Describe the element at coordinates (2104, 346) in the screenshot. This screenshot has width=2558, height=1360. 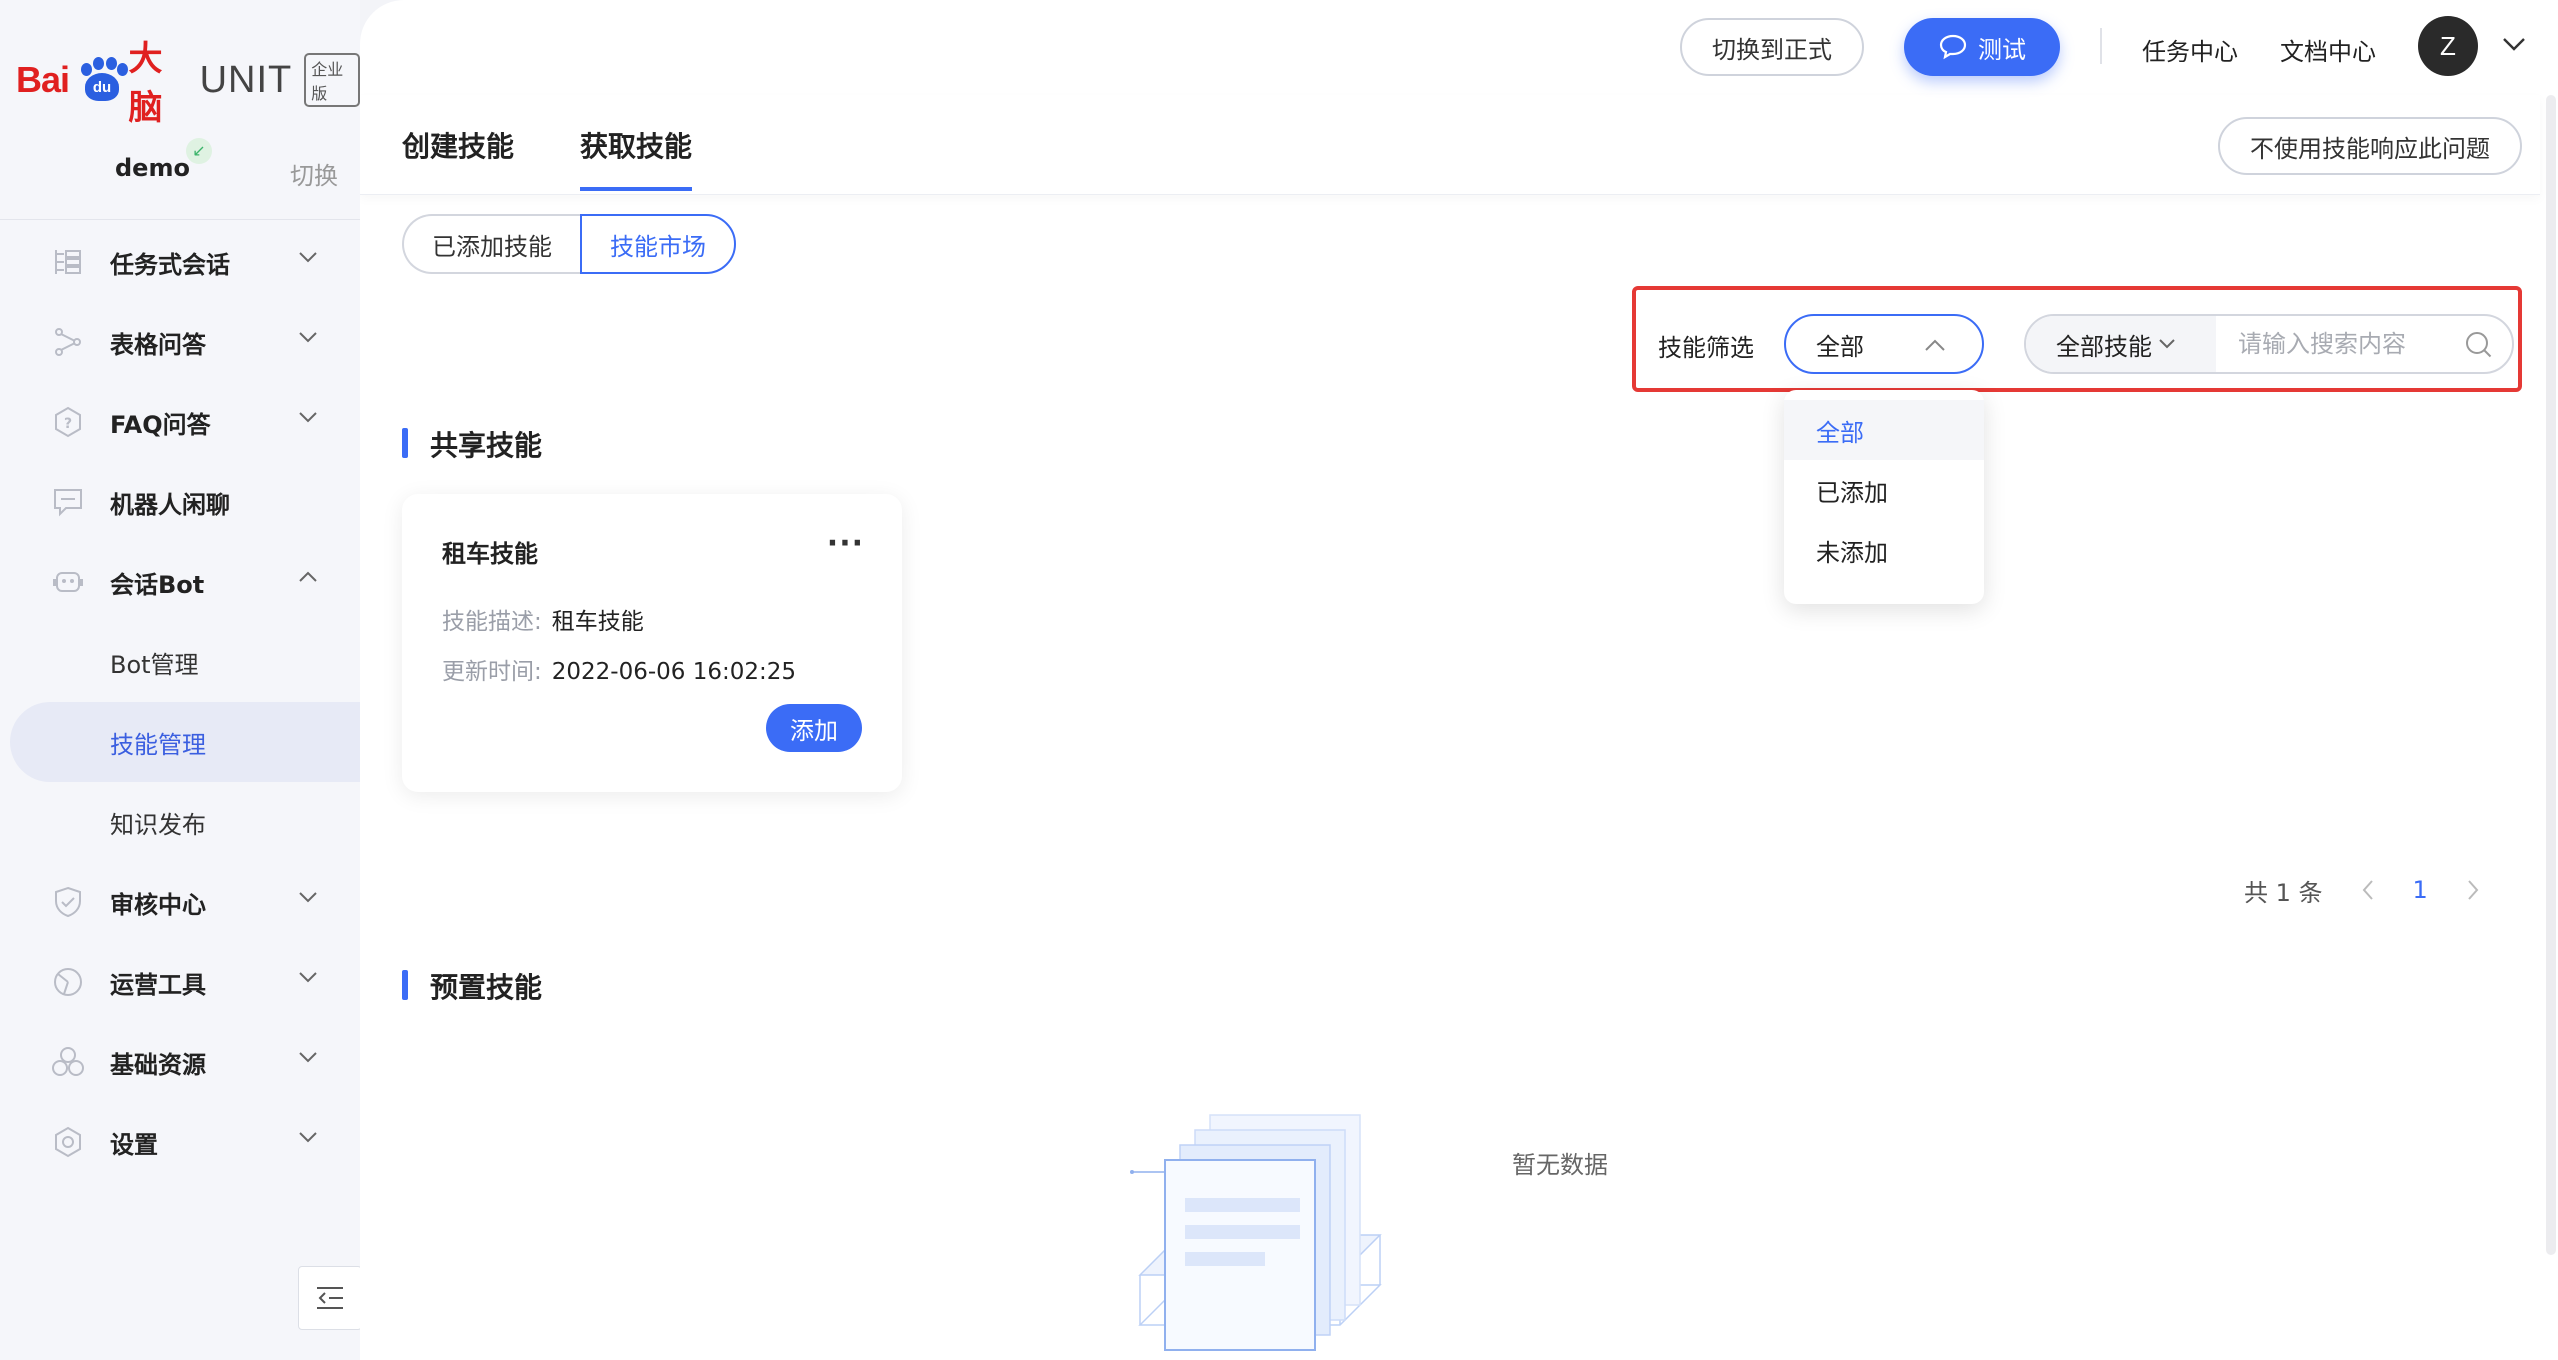
I see `search-type-value: 全部技能` at that location.